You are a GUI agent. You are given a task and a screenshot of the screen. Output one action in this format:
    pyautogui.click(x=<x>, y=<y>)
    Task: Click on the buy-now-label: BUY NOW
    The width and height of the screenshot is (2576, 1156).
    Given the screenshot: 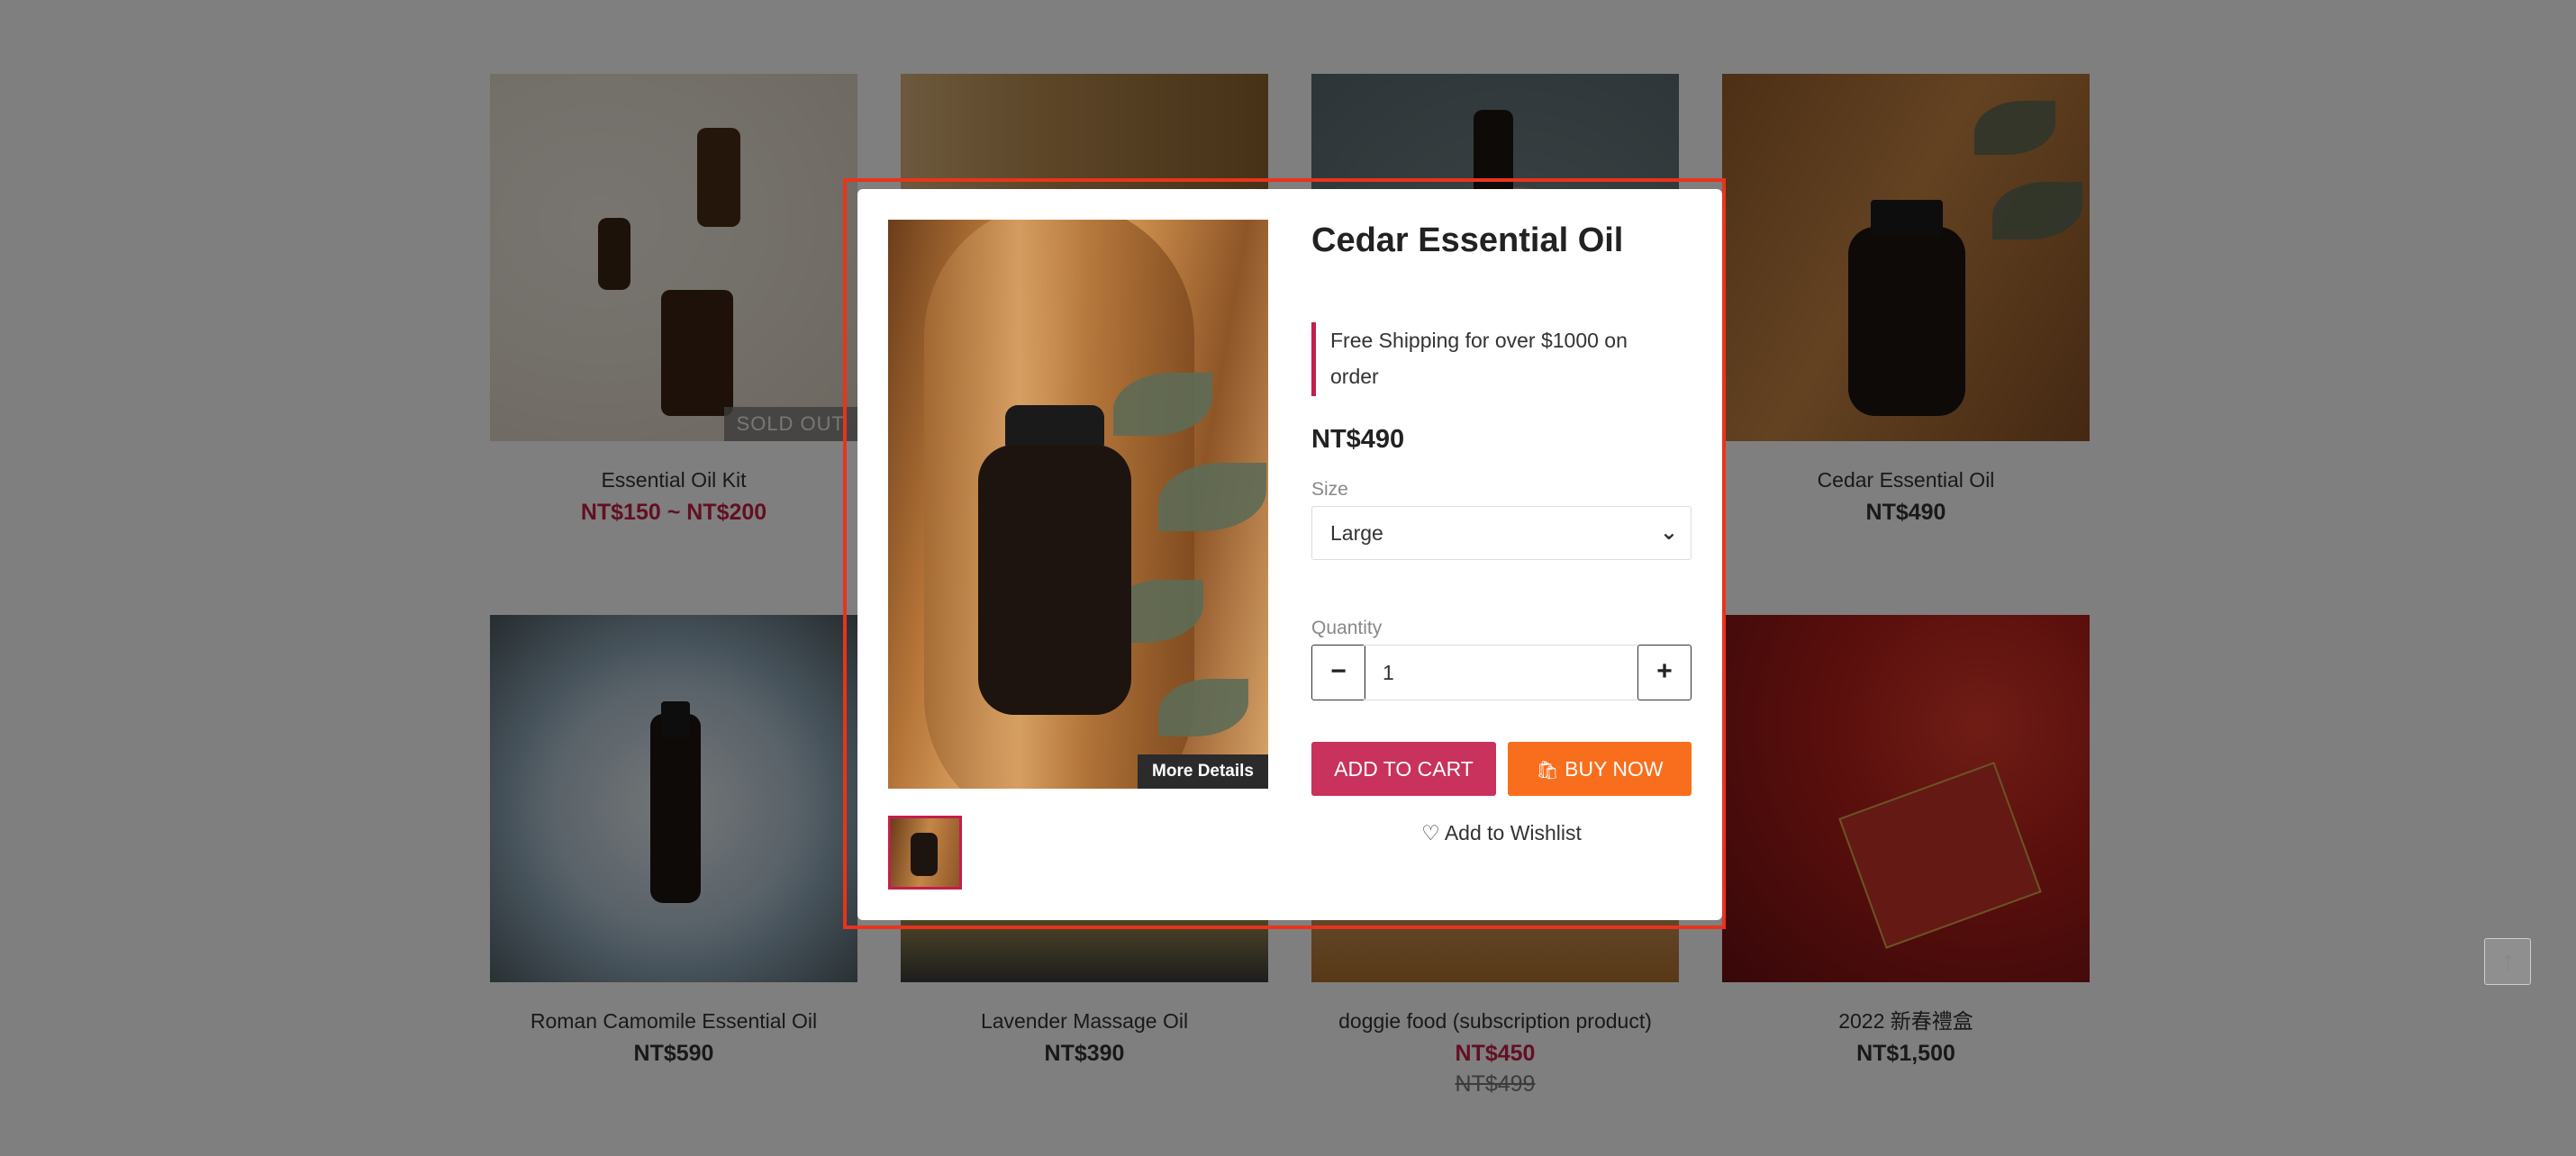 What is the action you would take?
    pyautogui.click(x=1614, y=769)
    